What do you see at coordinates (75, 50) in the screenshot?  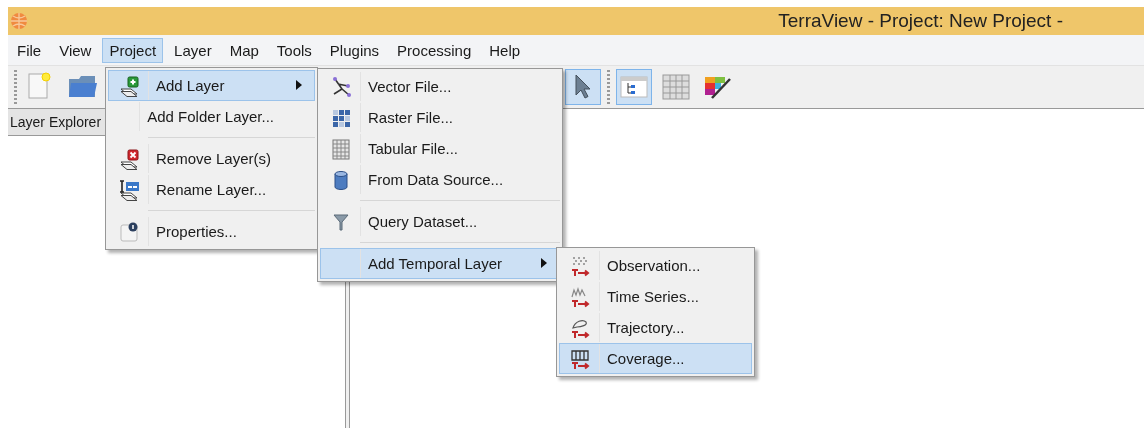 I see `menu-bar-item: View` at bounding box center [75, 50].